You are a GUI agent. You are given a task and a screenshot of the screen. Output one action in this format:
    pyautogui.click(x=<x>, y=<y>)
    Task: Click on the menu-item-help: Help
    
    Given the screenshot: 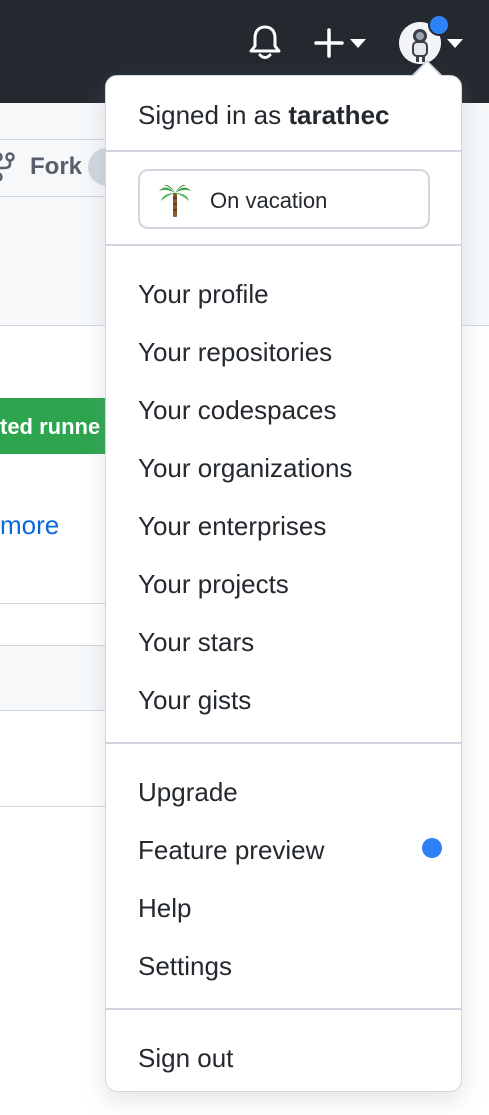 What is the action you would take?
    pyautogui.click(x=164, y=908)
    